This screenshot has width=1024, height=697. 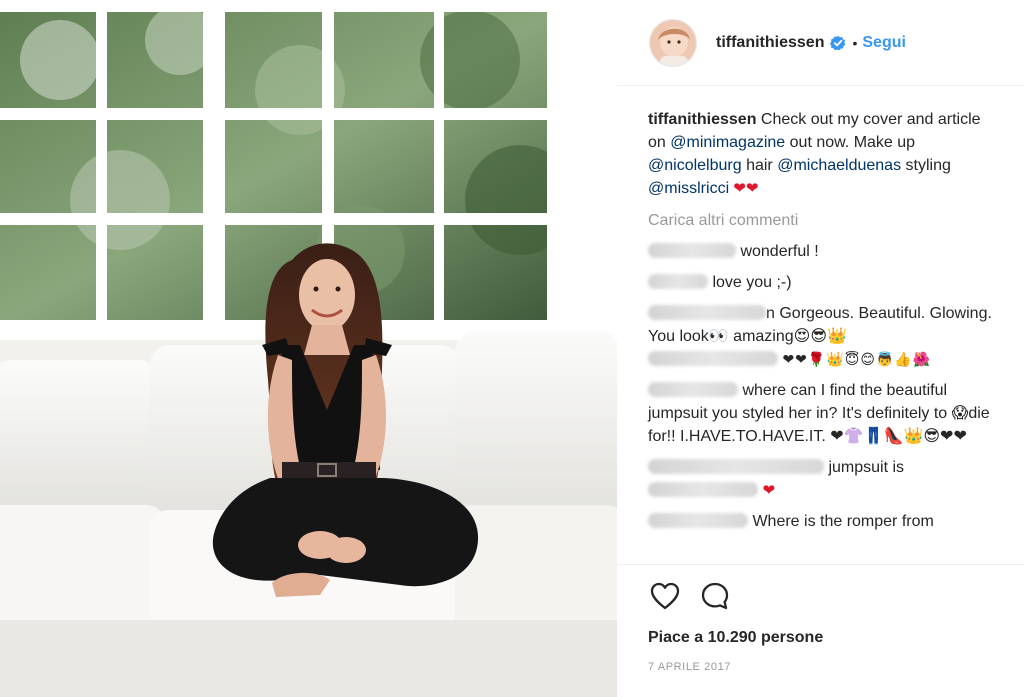 I want to click on heart-emoji: ❤❤, so click(x=744, y=188).